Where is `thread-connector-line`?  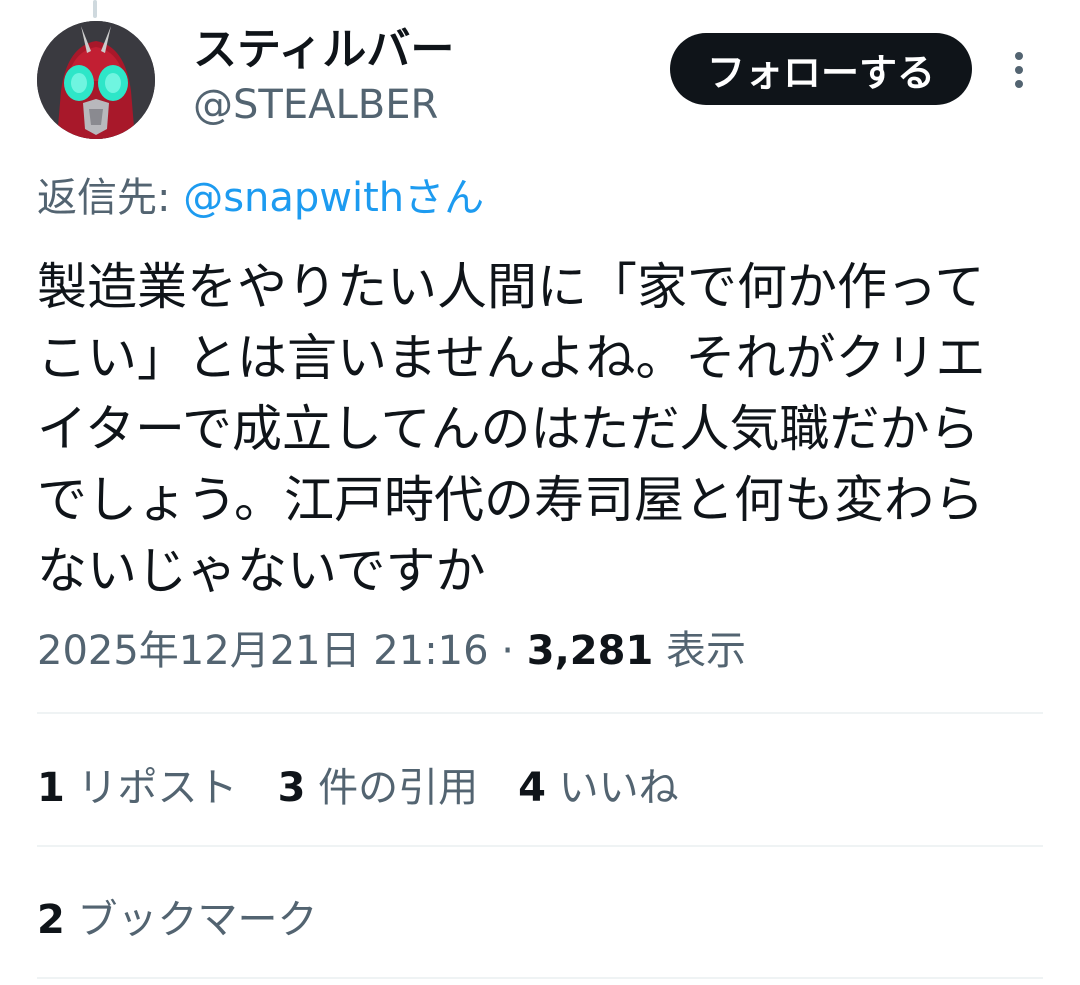 thread-connector-line is located at coordinates (95, 9).